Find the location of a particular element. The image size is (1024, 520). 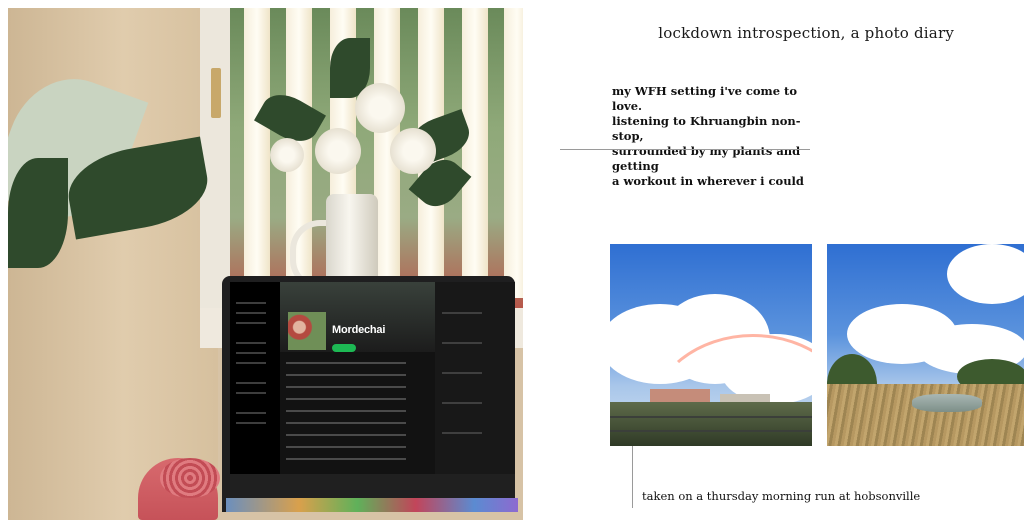

building is located at coordinates (680, 396).